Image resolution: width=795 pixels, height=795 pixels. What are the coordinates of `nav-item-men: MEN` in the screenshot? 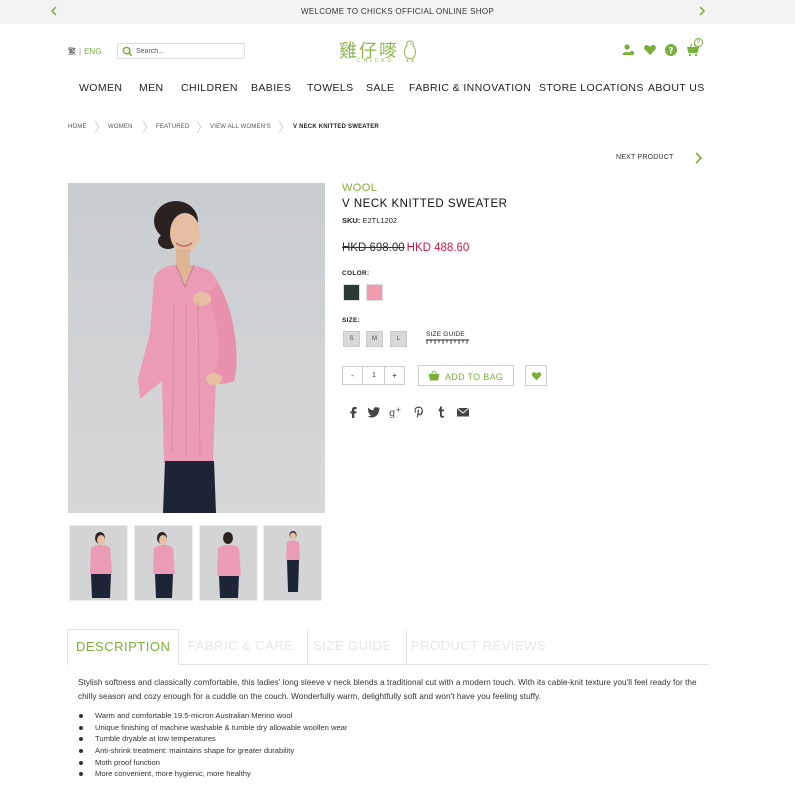 It's located at (151, 88).